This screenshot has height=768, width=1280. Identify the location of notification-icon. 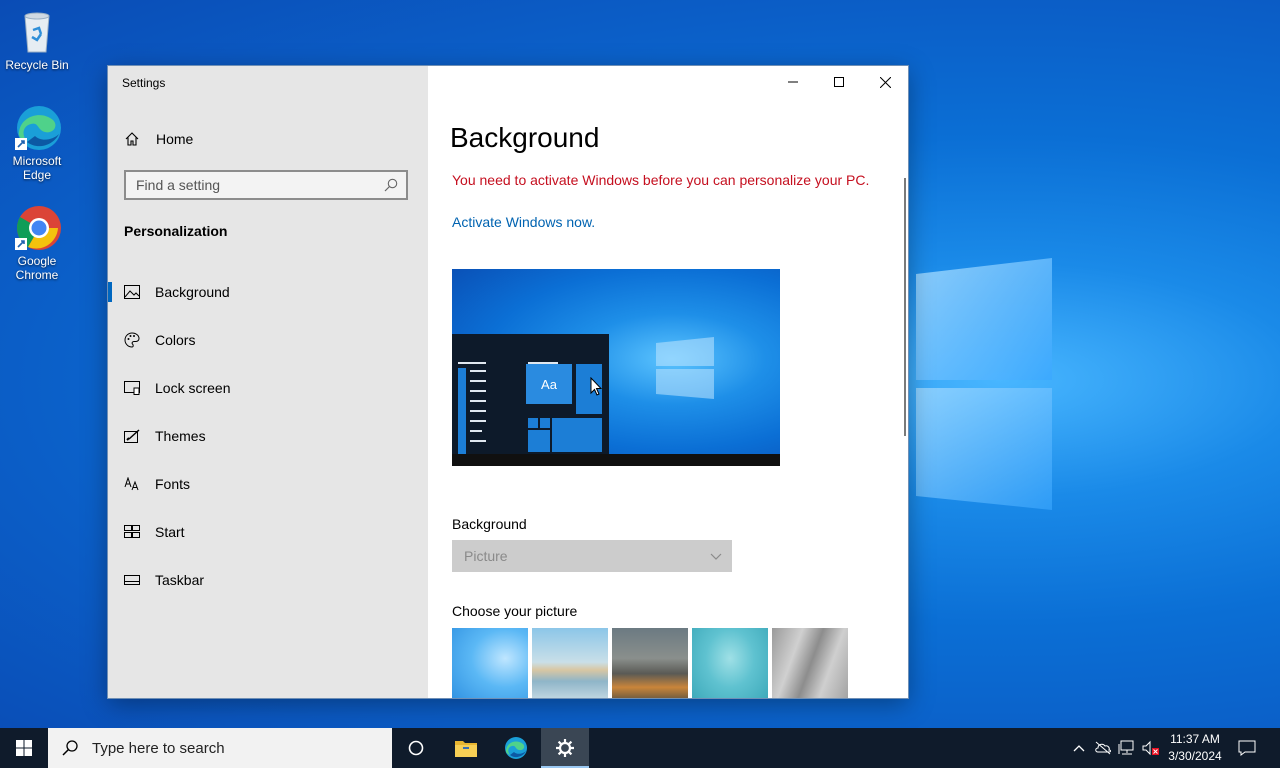
(1247, 748).